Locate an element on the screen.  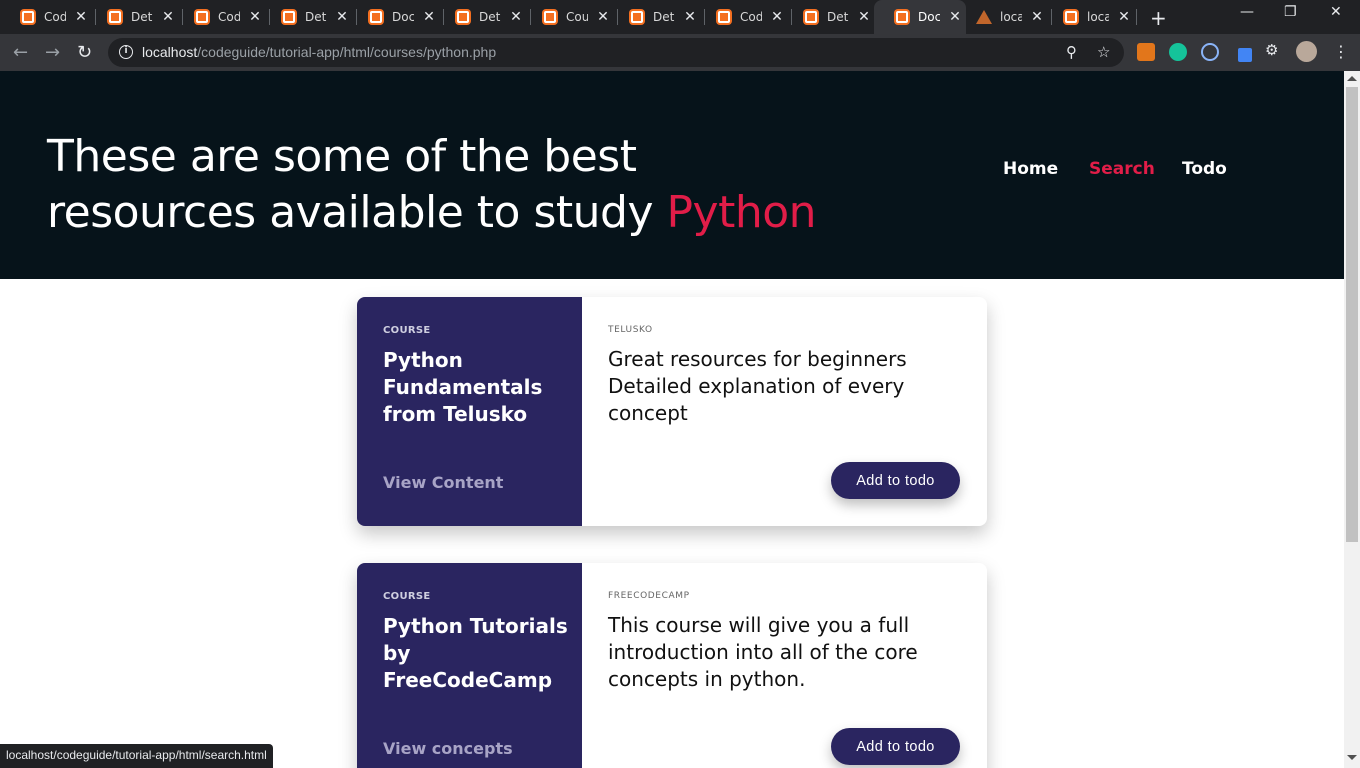
forward-button: → is located at coordinates (52, 52).